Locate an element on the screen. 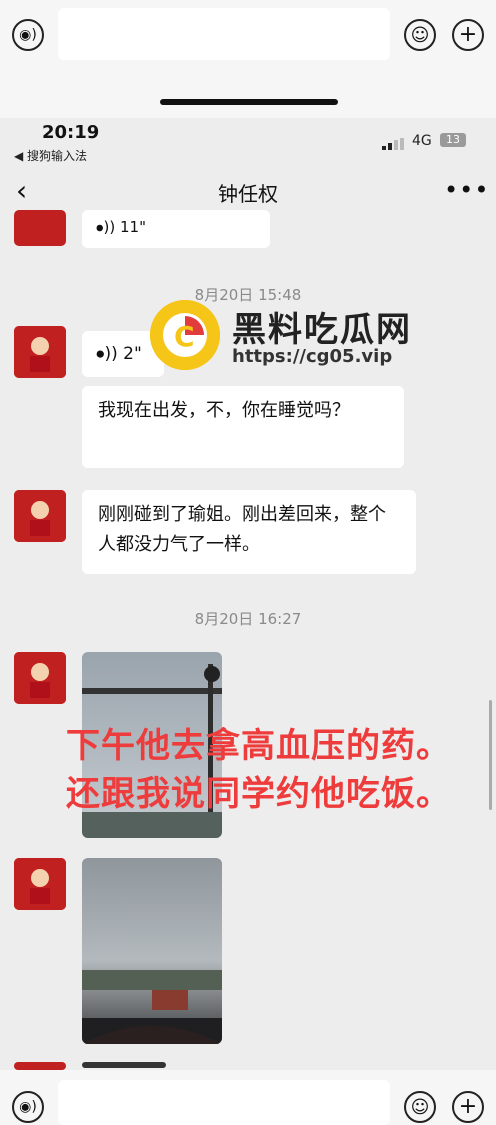 The image size is (496, 1125). signal-icon is located at coordinates (393, 144).